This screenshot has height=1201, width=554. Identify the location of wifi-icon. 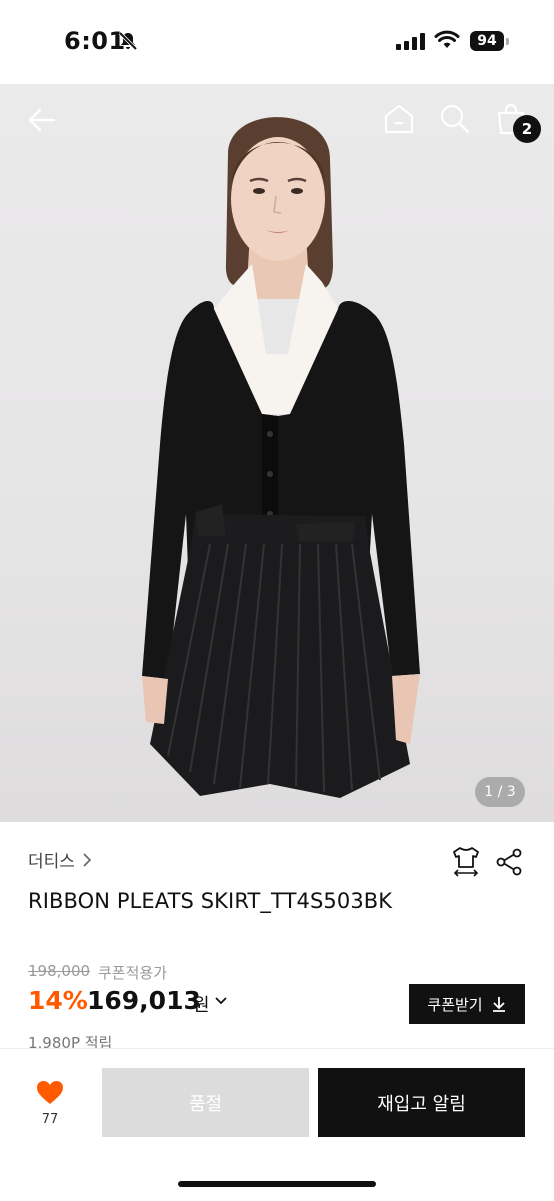
(447, 39).